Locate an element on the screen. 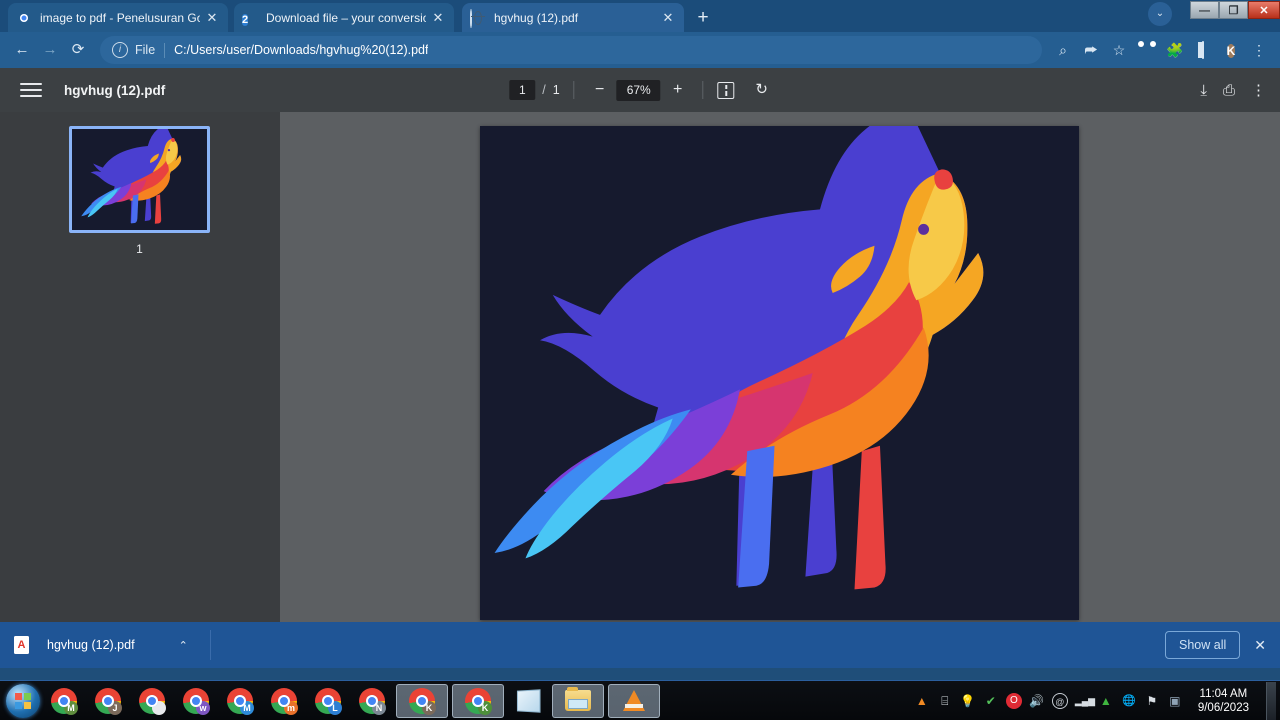 Image resolution: width=1280 pixels, height=720 pixels. page-total: 1 is located at coordinates (556, 90).